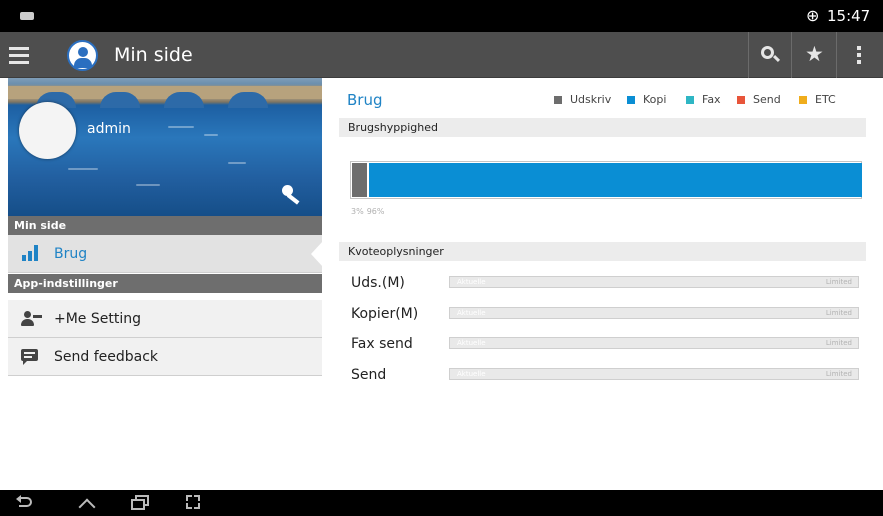 This screenshot has width=883, height=516. What do you see at coordinates (165, 283) in the screenshot?
I see `section-header-app-settings: App-indstillinger` at bounding box center [165, 283].